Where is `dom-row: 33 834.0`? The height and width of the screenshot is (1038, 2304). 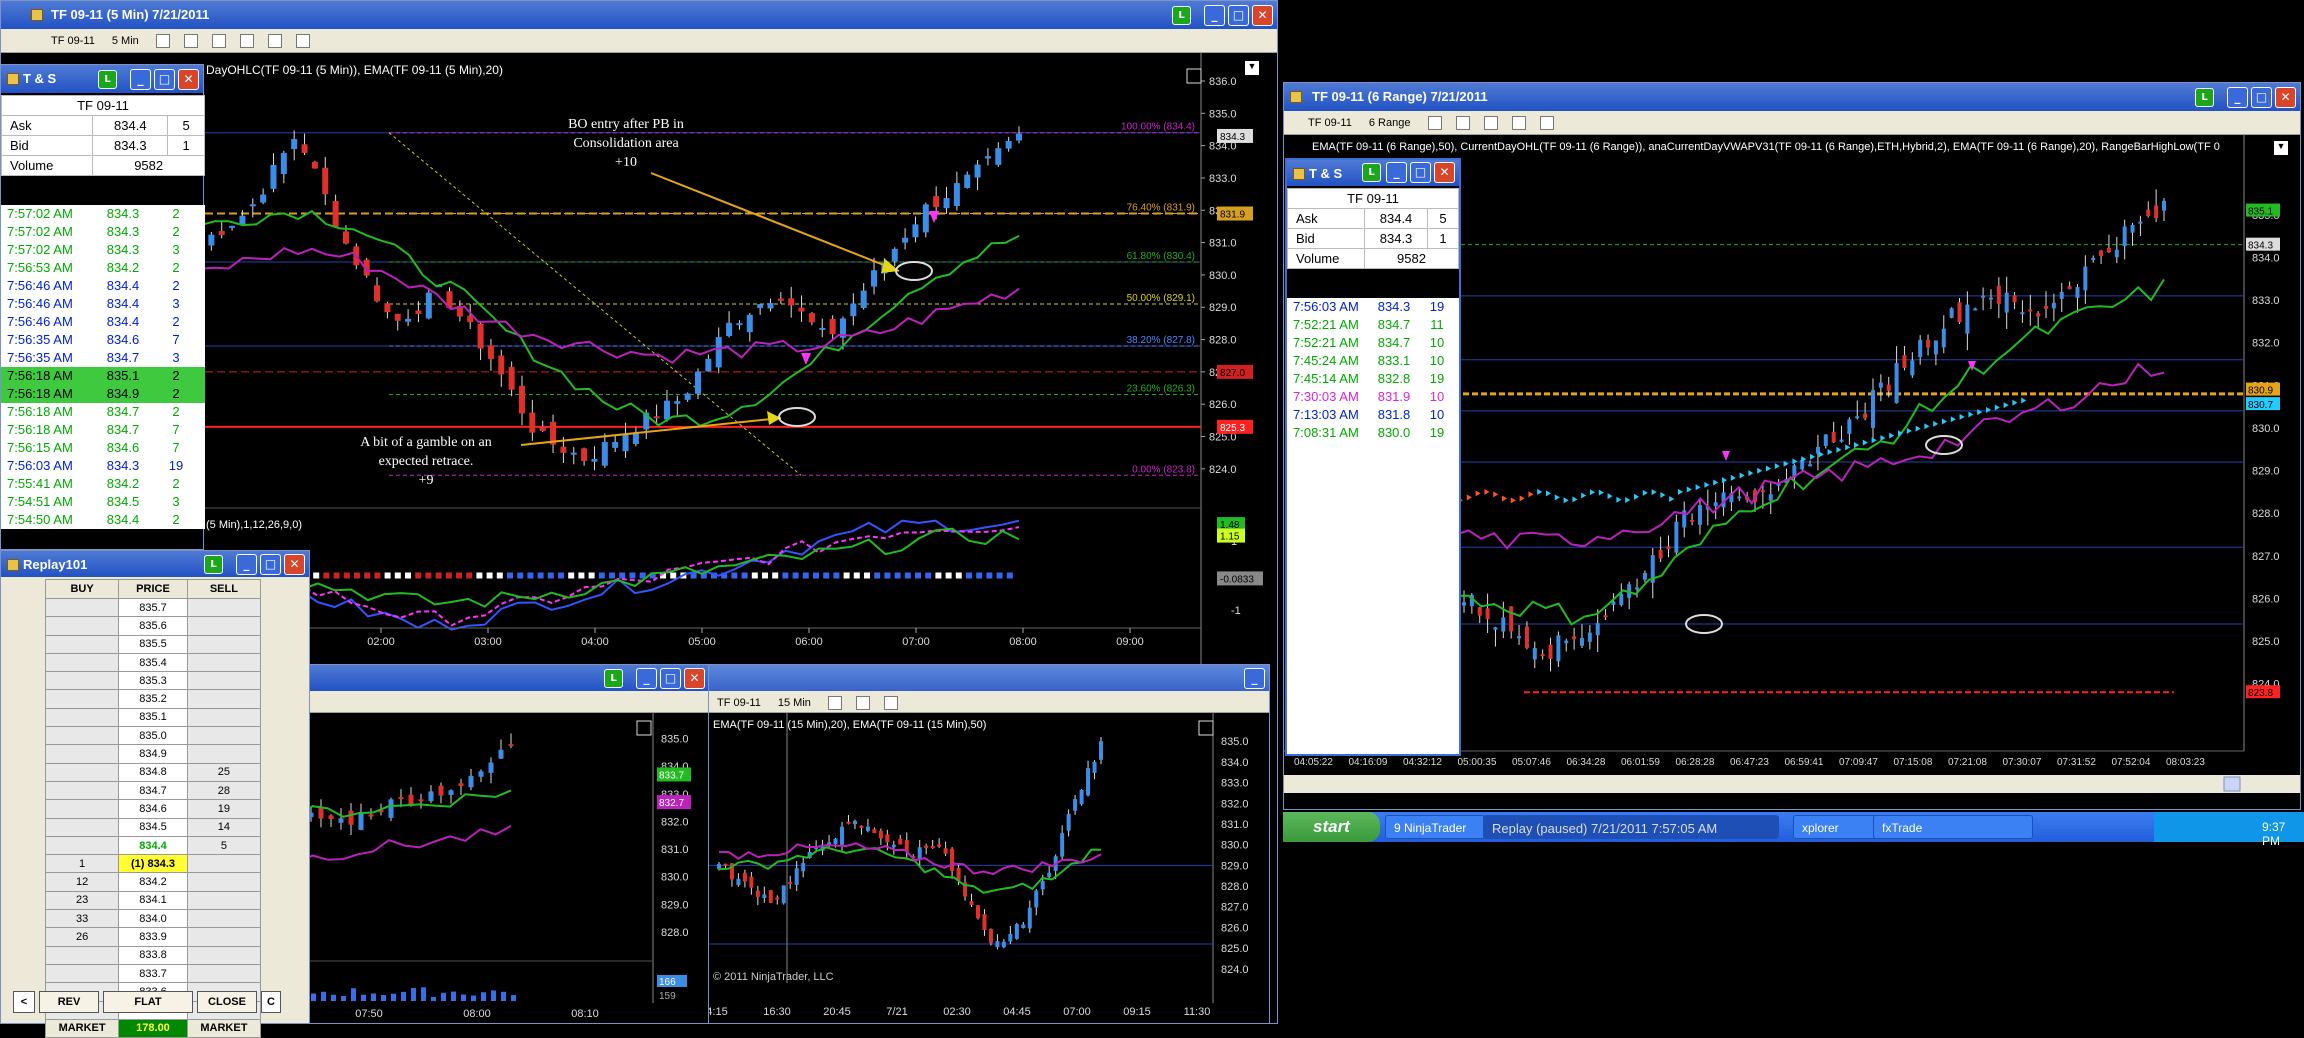
dom-row: 33 834.0 is located at coordinates (153, 919).